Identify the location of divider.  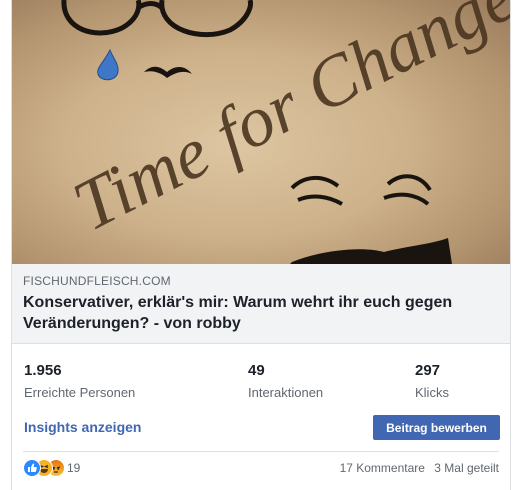
(261, 451).